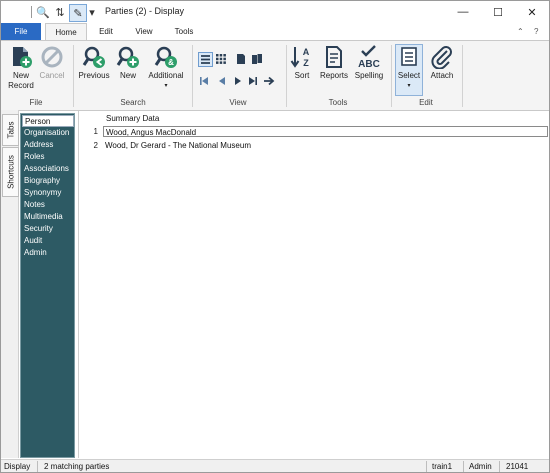 Image resolution: width=550 pixels, height=473 pixels. I want to click on row-number: 1, so click(95, 131).